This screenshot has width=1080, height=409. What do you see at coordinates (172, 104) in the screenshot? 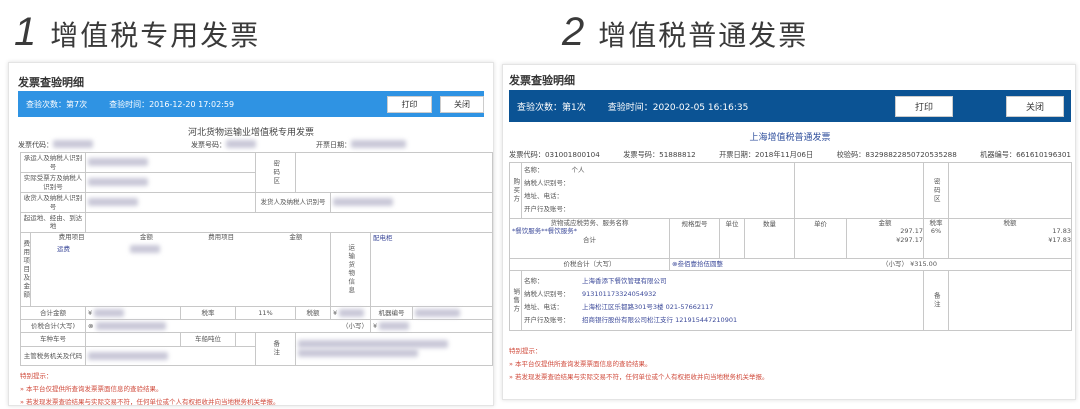
I see `check-time: 查验时间：2016-12-20 17:02:59` at bounding box center [172, 104].